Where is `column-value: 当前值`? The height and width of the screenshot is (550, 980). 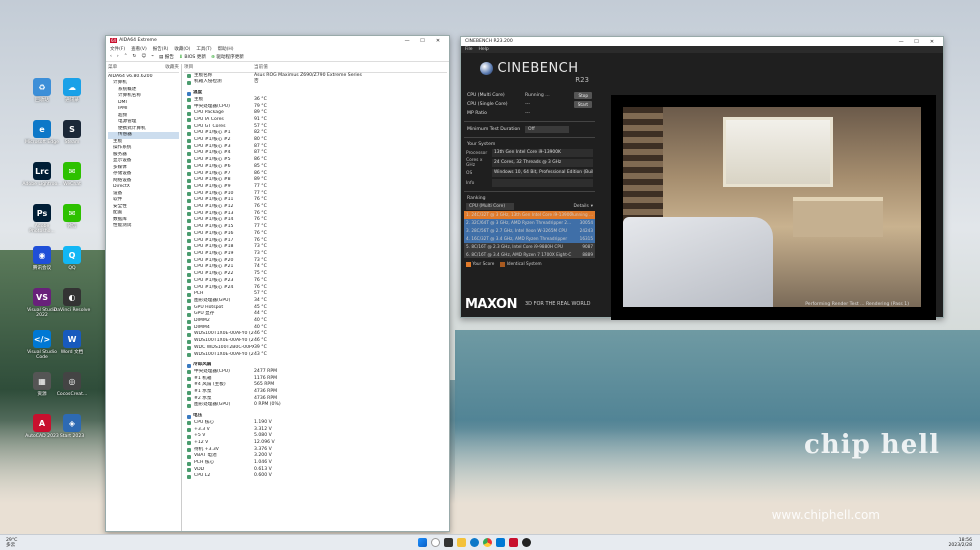
column-value: 当前值 is located at coordinates (261, 68).